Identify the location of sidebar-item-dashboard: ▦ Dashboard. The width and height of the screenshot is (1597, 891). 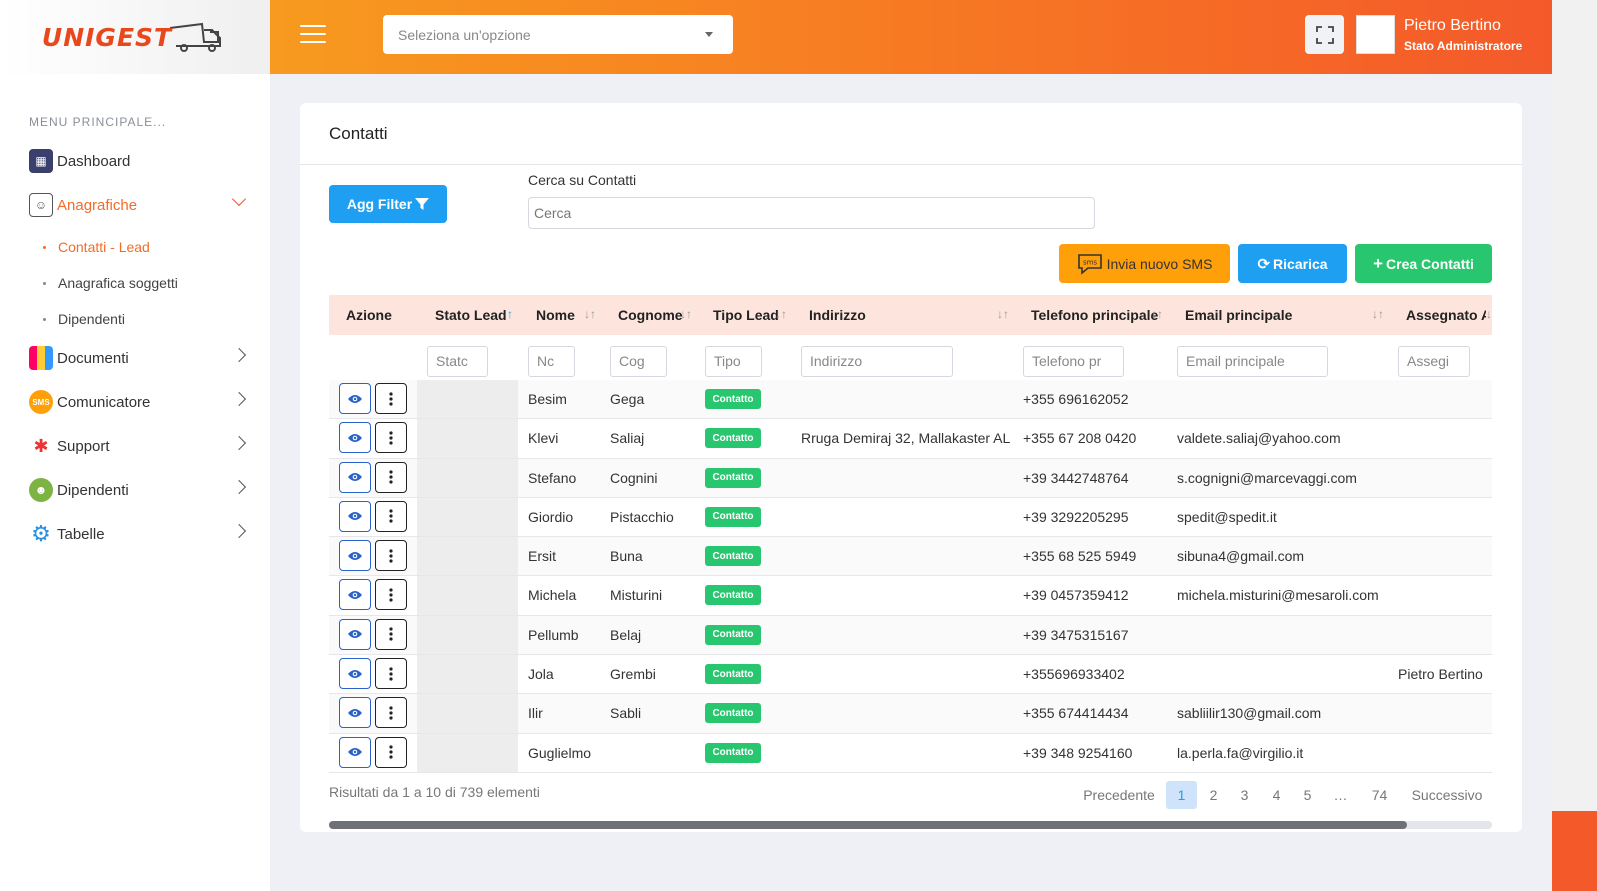
(139, 161).